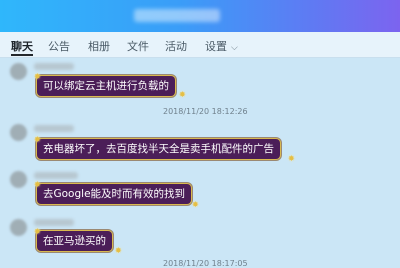  I want to click on message-bubble: 去Google能及时而有效的找到, so click(114, 194).